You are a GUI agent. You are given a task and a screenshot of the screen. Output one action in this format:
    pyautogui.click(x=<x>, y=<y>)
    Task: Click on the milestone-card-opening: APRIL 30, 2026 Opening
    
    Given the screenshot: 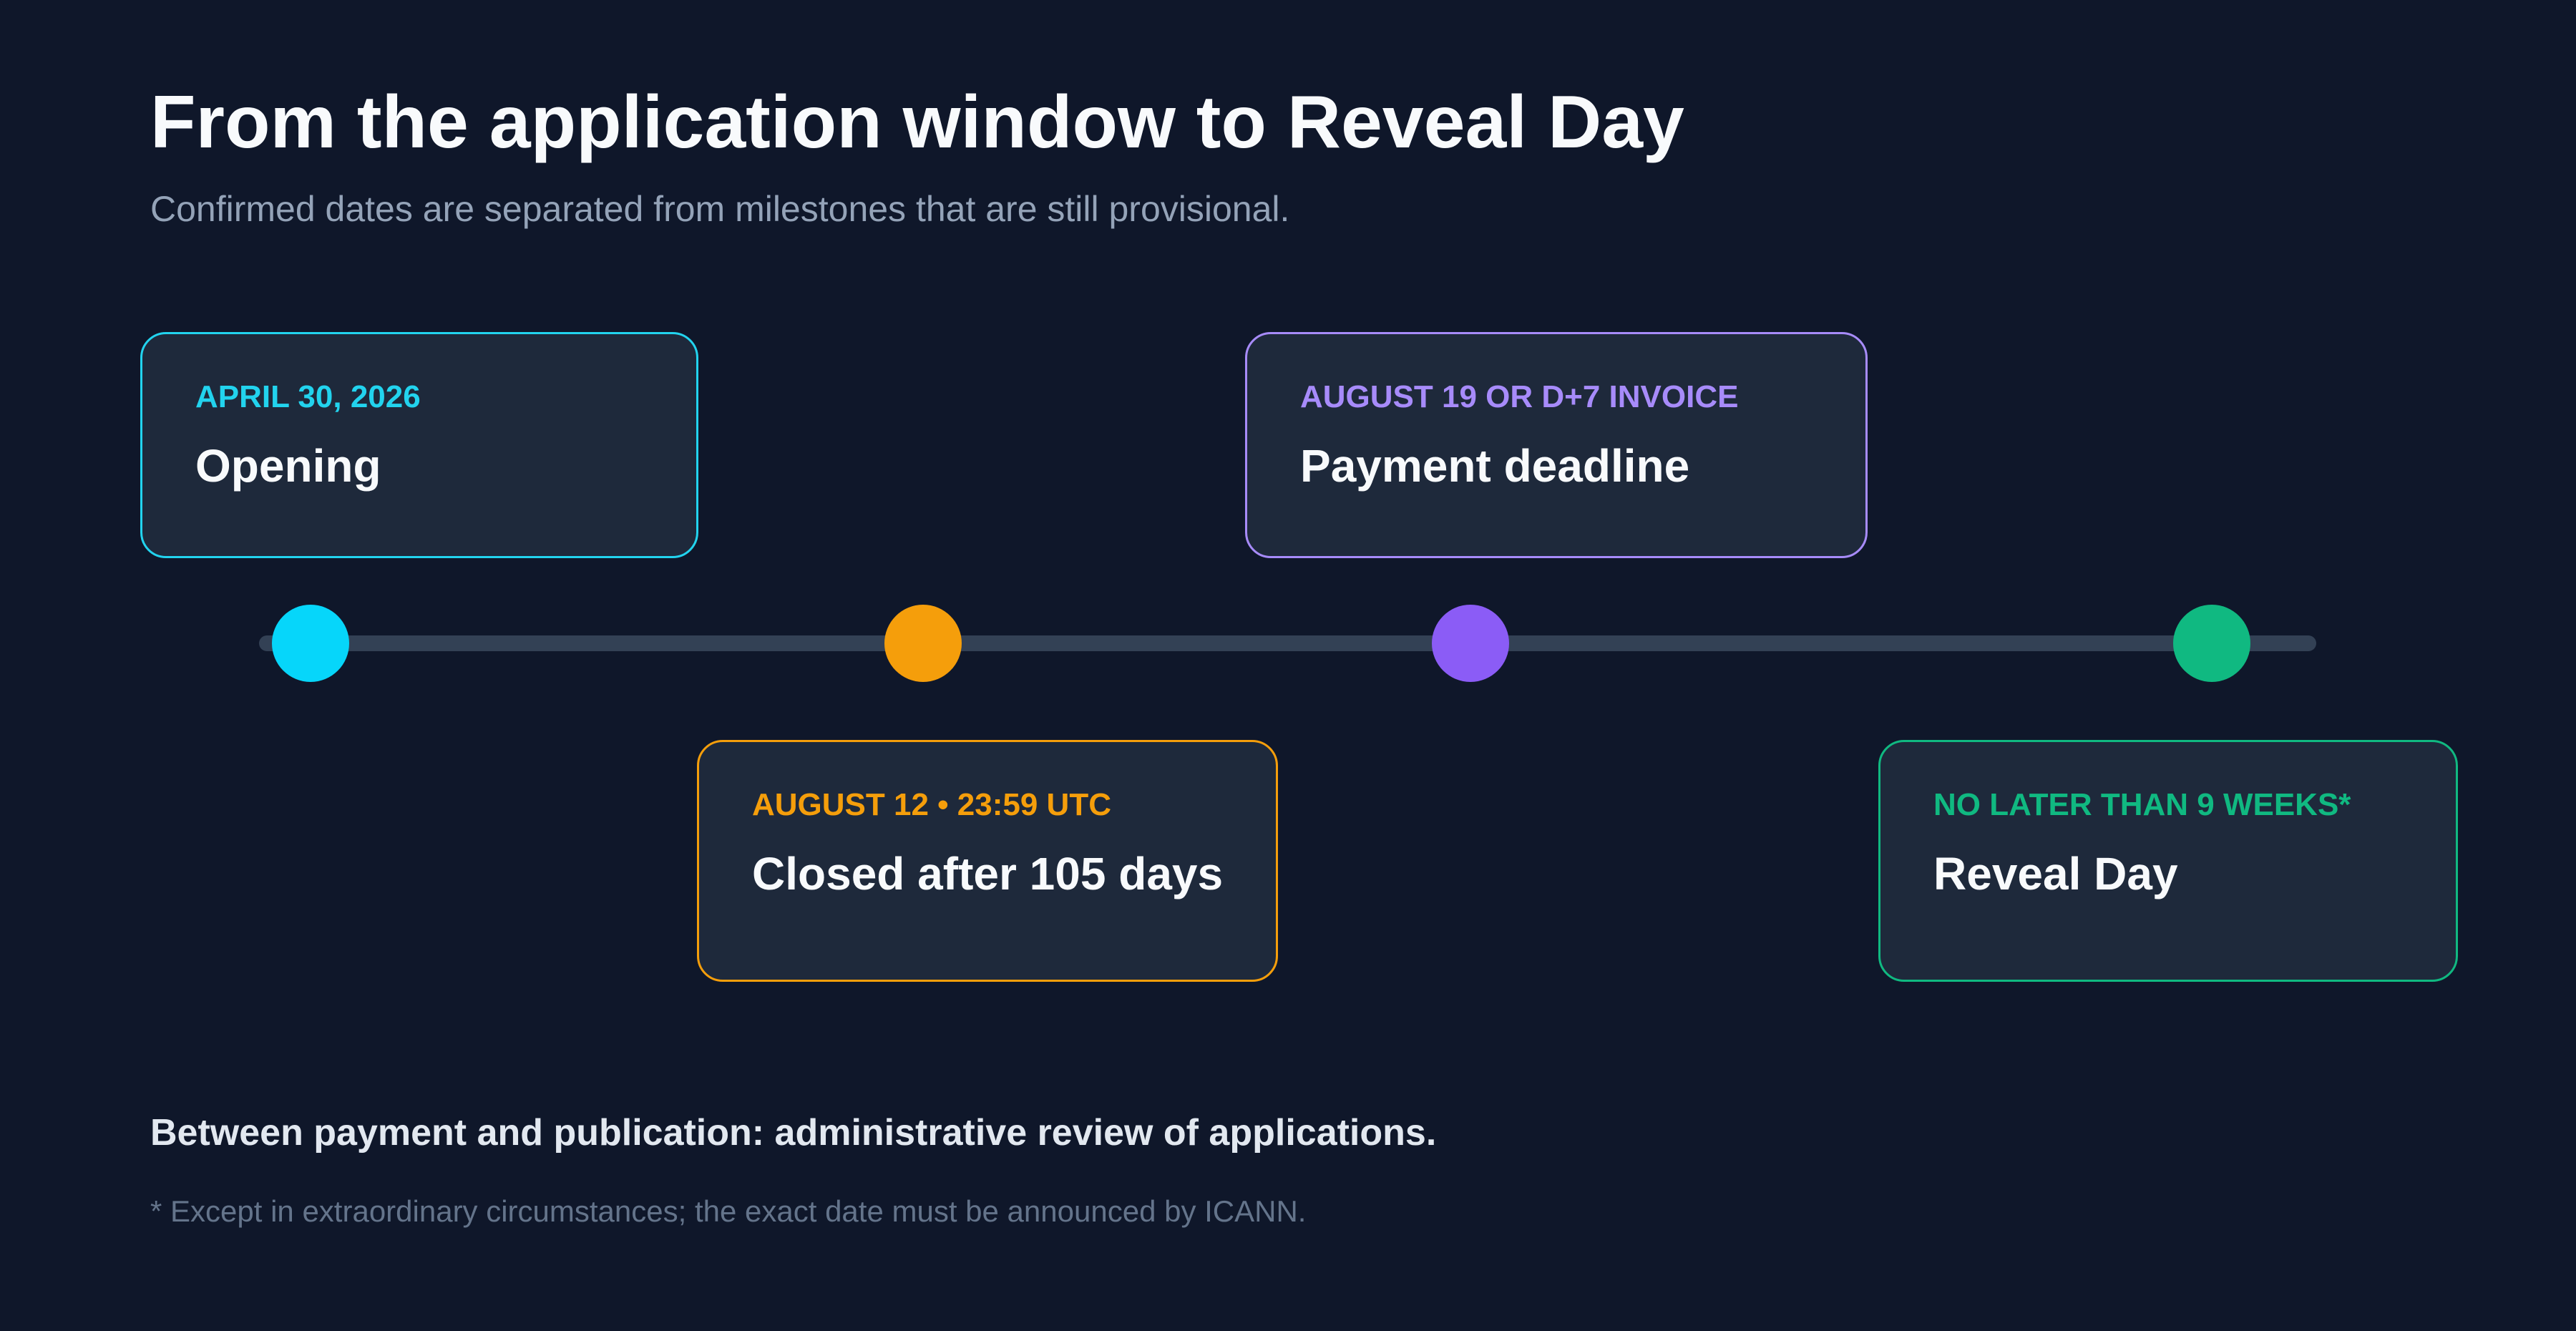 What is the action you would take?
    pyautogui.click(x=419, y=445)
    